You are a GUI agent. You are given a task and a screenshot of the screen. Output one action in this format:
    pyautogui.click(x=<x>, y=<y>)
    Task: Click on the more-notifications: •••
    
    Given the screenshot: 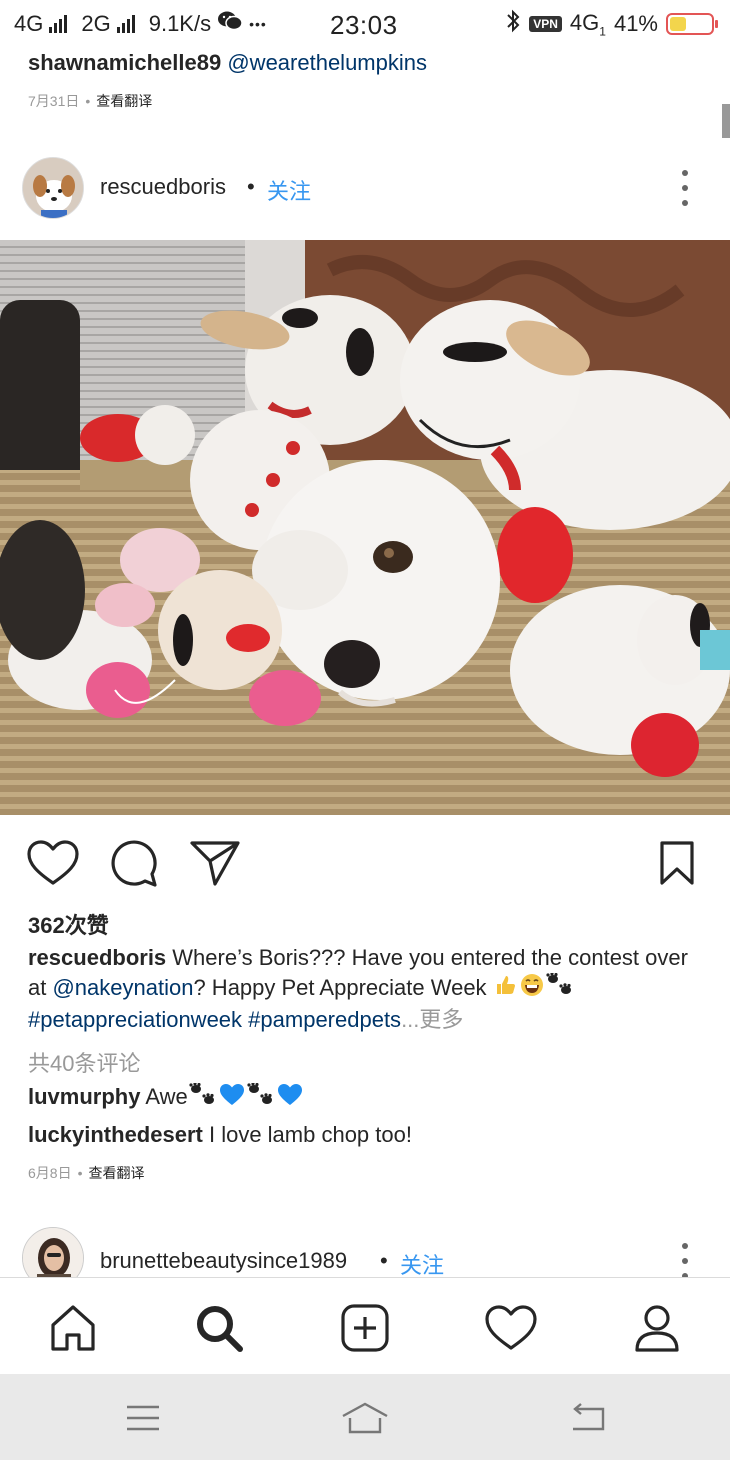 What is the action you would take?
    pyautogui.click(x=258, y=24)
    